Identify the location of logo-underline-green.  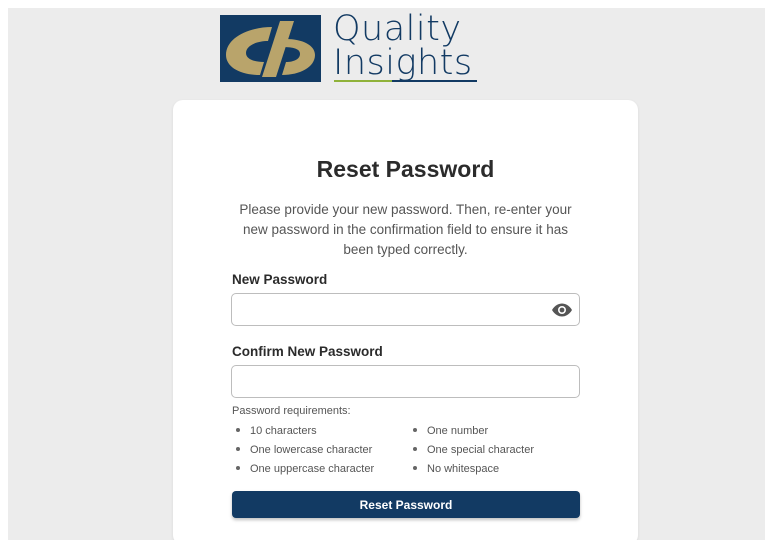
(363, 81).